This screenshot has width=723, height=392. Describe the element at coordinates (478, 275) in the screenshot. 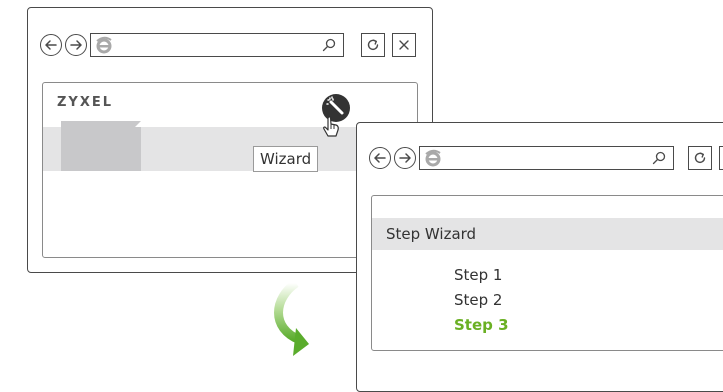

I see `step-1: Step 1` at that location.